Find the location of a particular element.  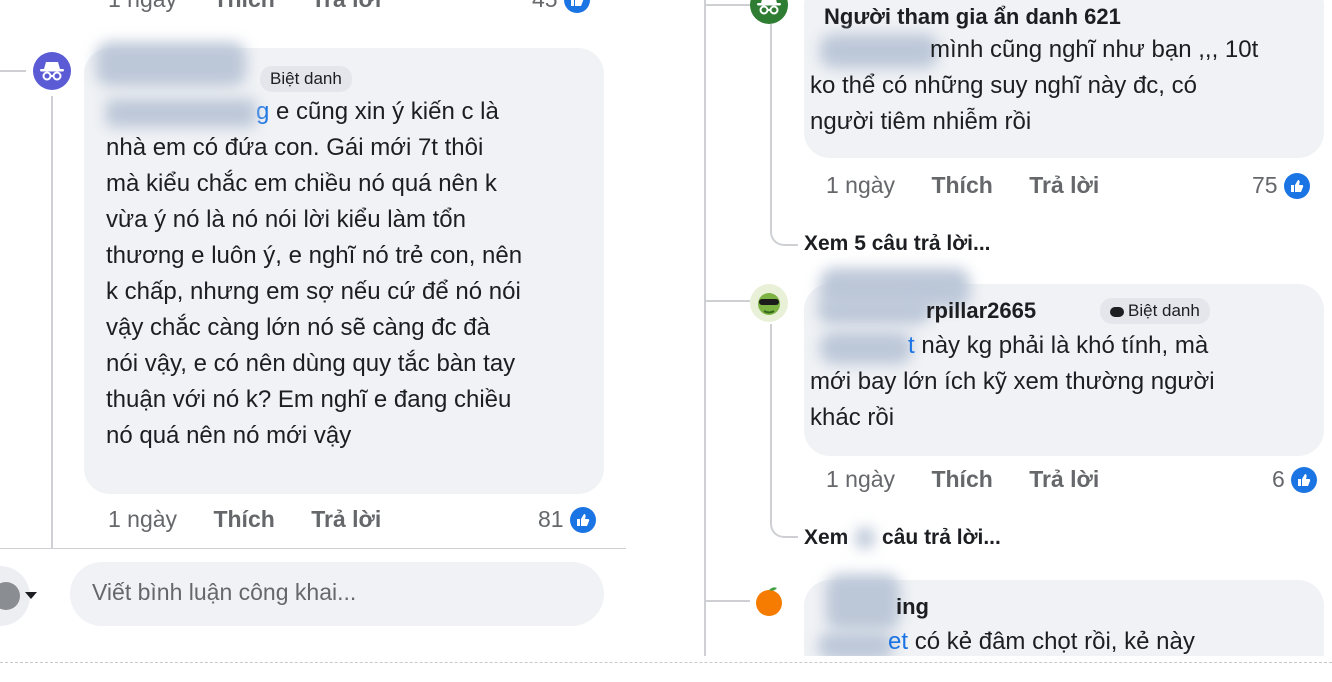

comment-line-1: này kg phải là khó tính, mà is located at coordinates (1065, 345).